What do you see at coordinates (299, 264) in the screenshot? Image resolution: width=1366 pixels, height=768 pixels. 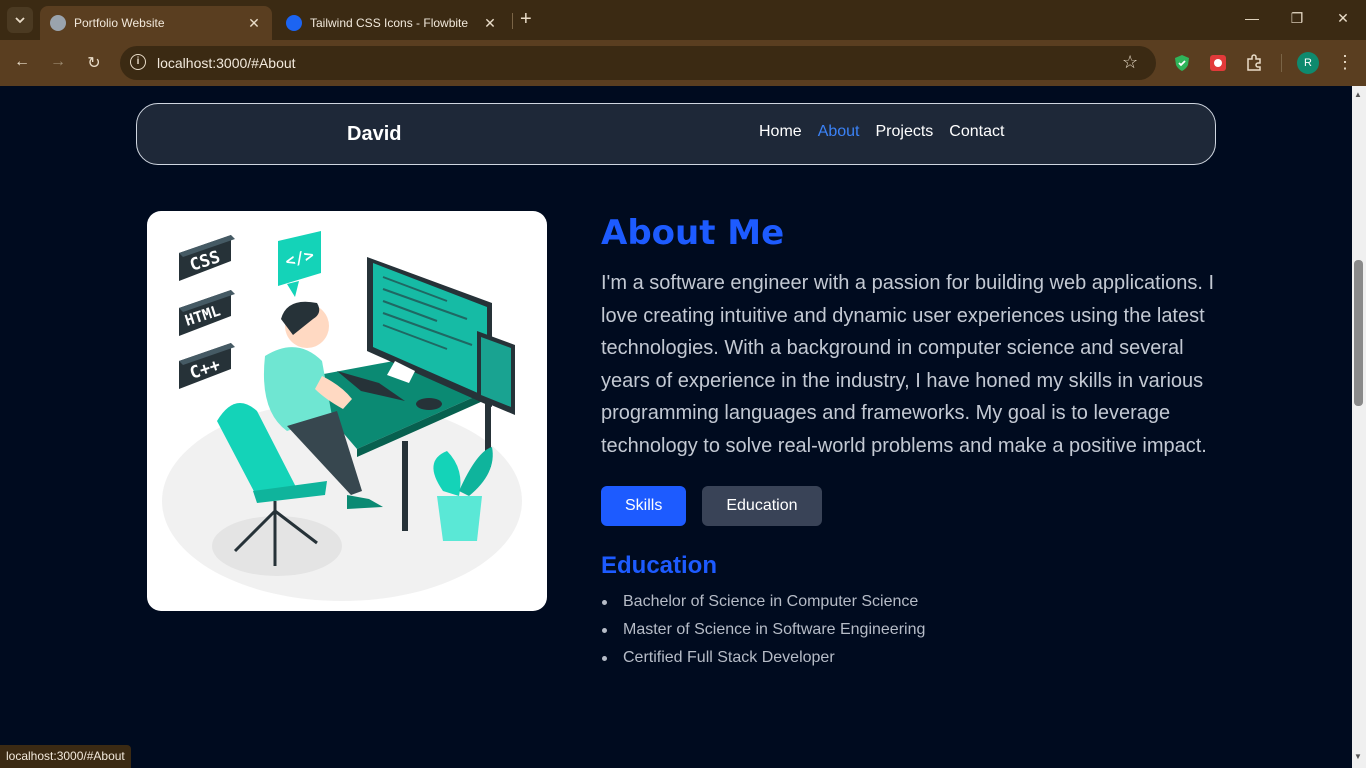 I see `code-bubble-icon: </>` at bounding box center [299, 264].